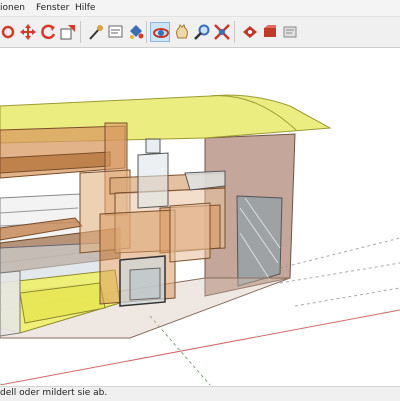 This screenshot has height=401, width=400. What do you see at coordinates (250, 32) in the screenshot?
I see `warehouse-icon` at bounding box center [250, 32].